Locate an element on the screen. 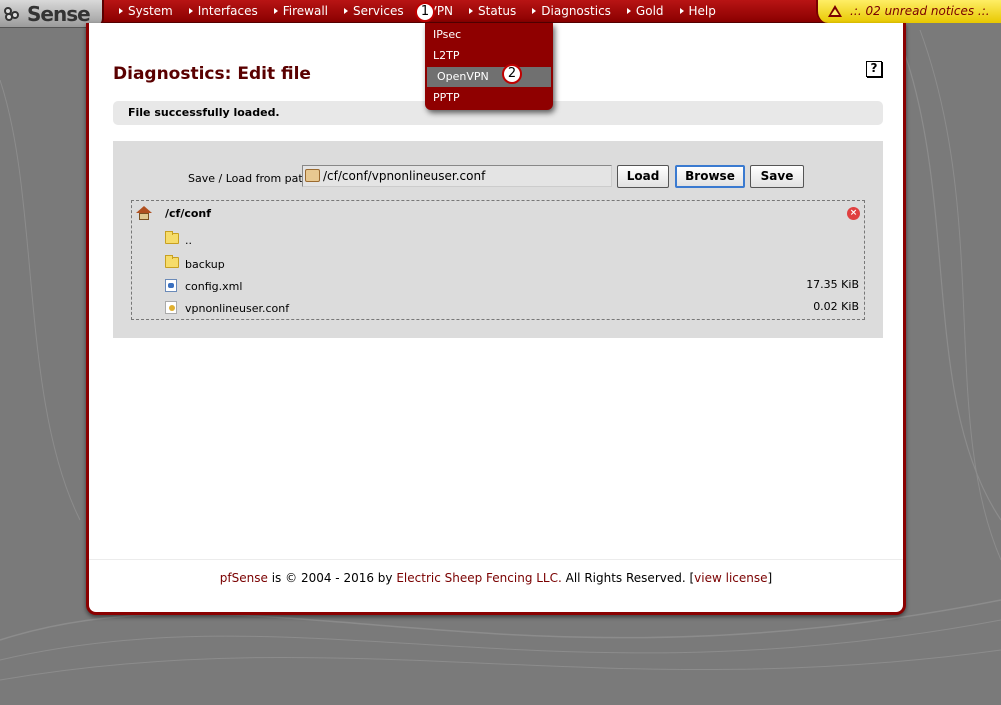 This screenshot has height=705, width=1001. menu-firewall: Firewall is located at coordinates (302, 11).